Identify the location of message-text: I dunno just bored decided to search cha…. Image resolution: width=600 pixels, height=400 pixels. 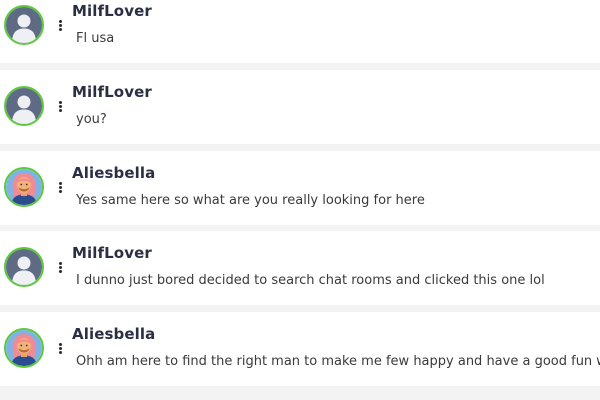
(310, 280).